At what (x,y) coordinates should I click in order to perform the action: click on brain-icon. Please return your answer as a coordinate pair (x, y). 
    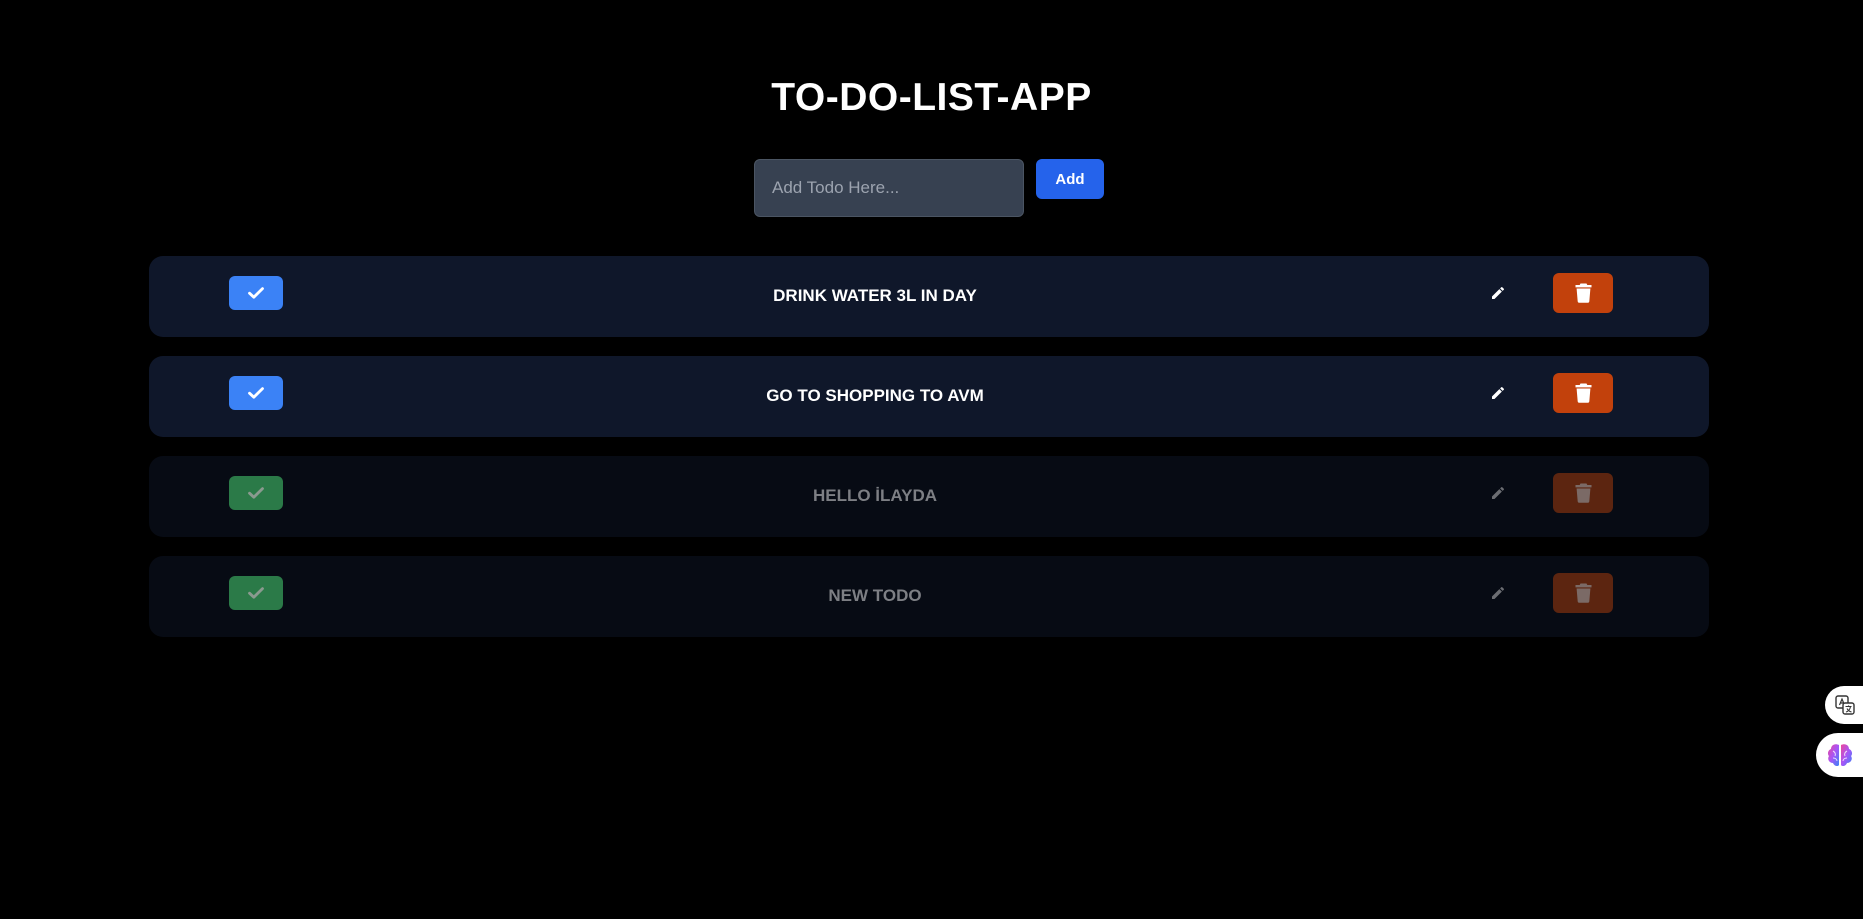
    Looking at the image, I should click on (1839, 755).